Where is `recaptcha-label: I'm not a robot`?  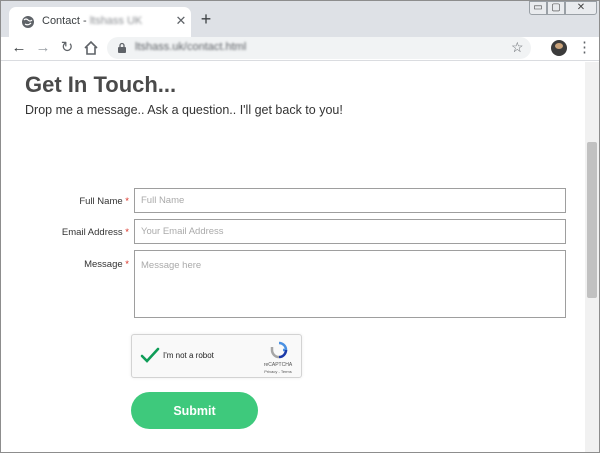
recaptcha-label: I'm not a robot is located at coordinates (188, 355).